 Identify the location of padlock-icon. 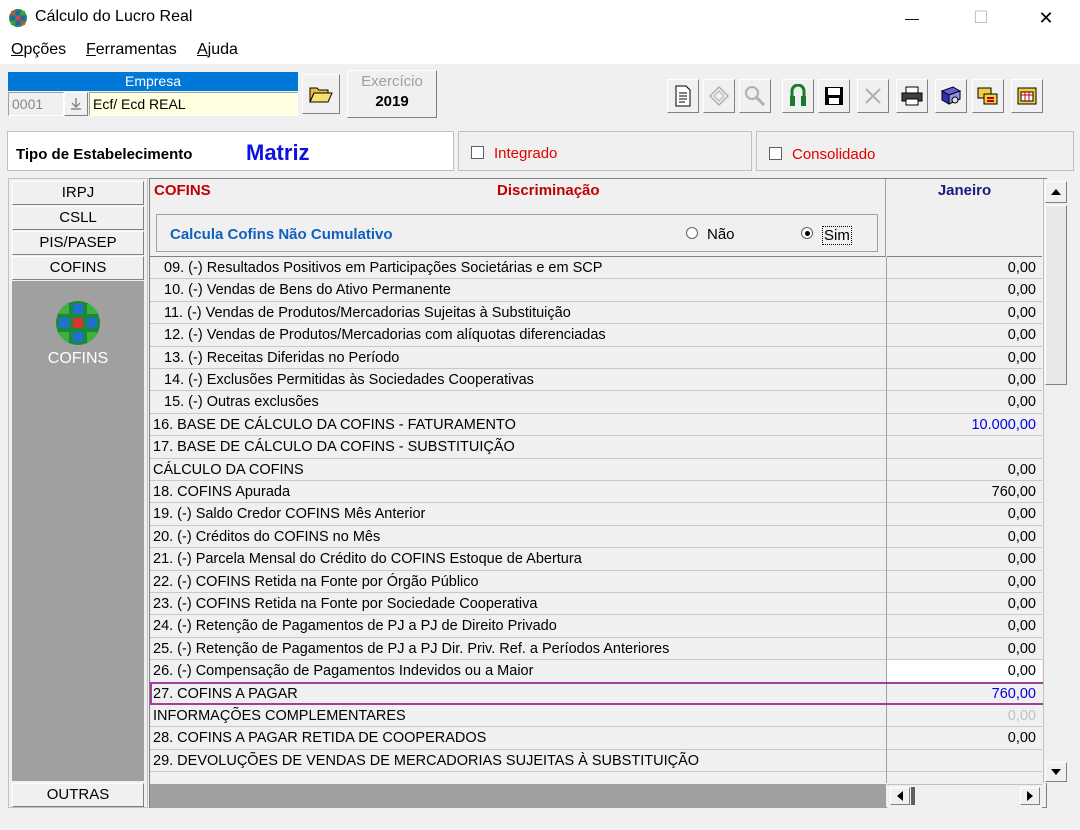
(798, 95).